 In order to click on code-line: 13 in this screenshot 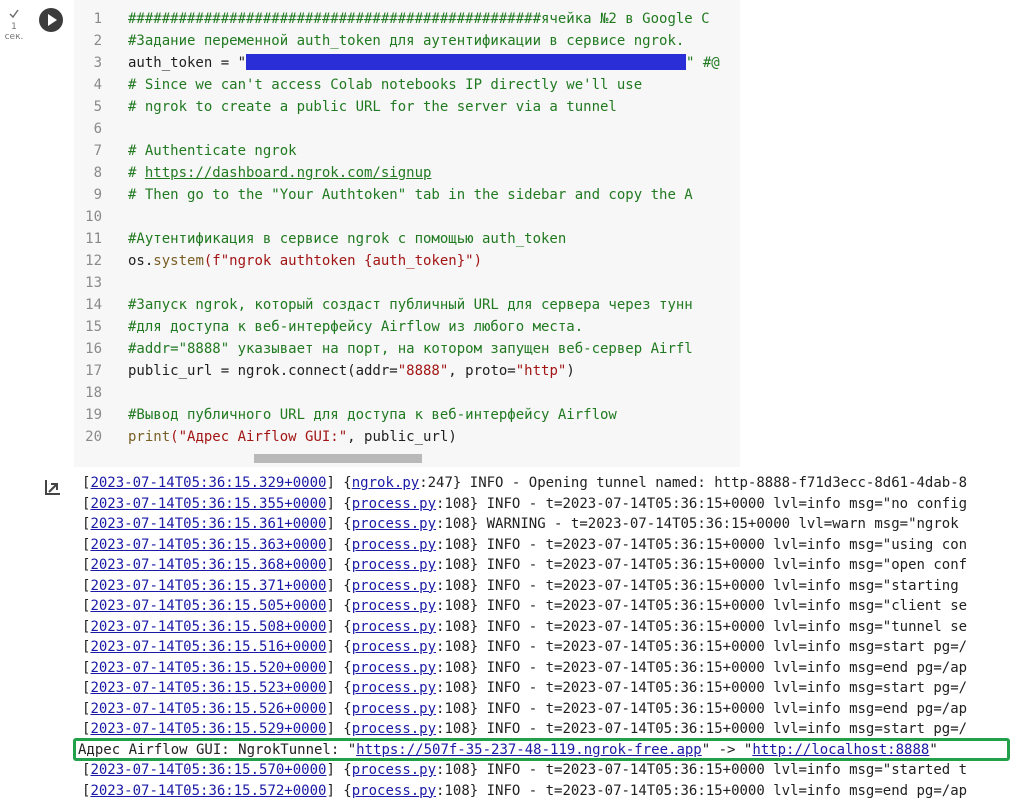, I will do `click(407, 283)`.